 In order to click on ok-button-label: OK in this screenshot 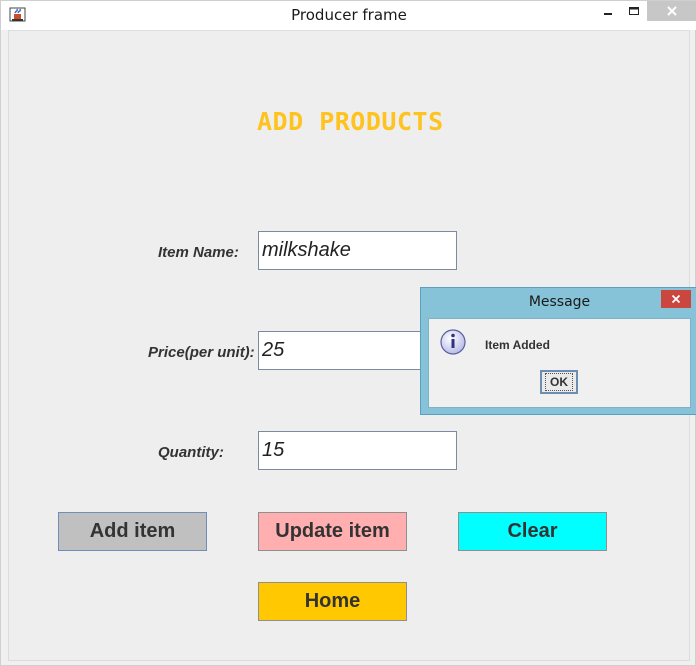, I will do `click(559, 382)`.